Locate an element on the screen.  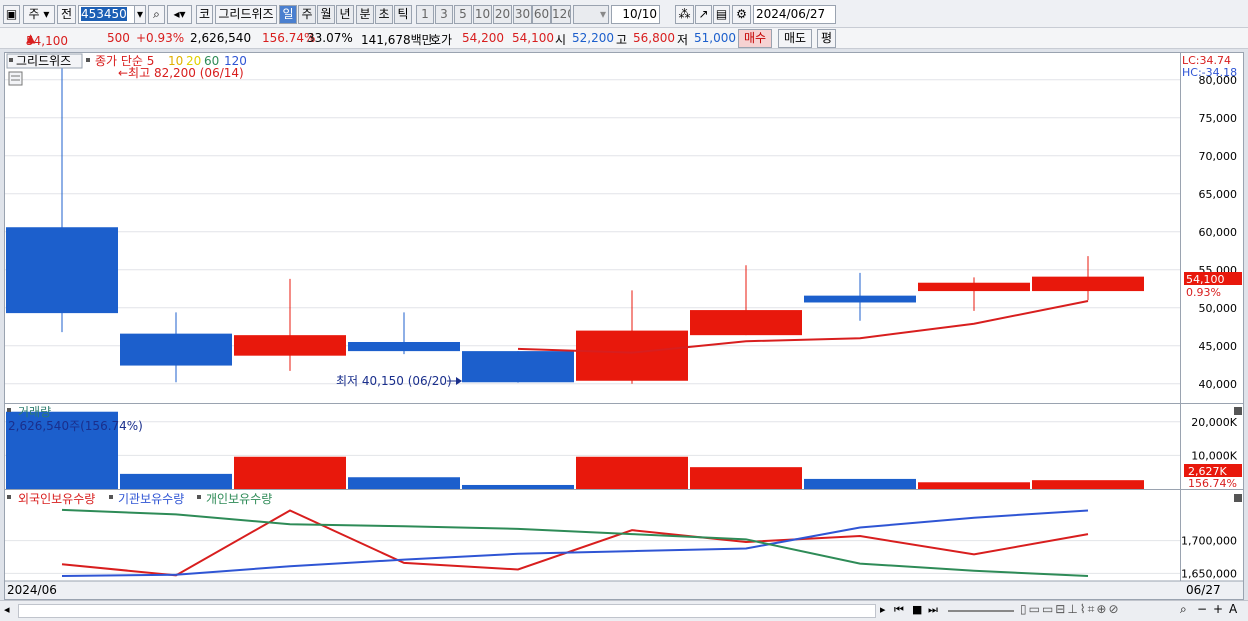
interval-10: 10 is located at coordinates (482, 14).